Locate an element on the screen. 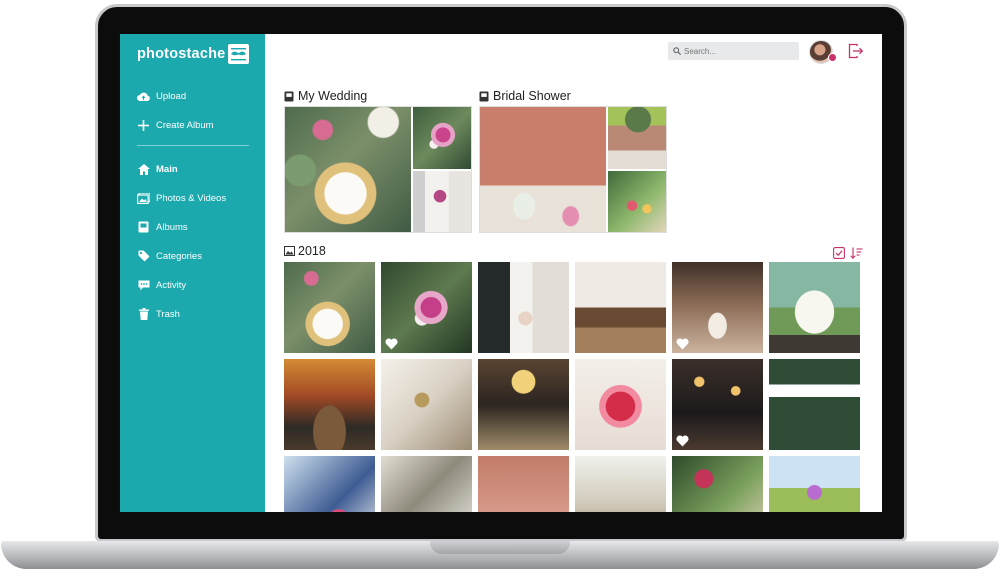 This screenshot has height=578, width=1000. search-box is located at coordinates (733, 51).